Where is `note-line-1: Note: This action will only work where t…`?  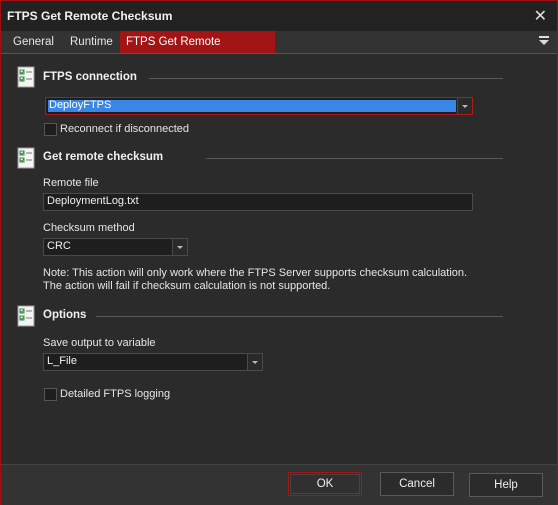
note-line-1: Note: This action will only work where t… is located at coordinates (255, 273).